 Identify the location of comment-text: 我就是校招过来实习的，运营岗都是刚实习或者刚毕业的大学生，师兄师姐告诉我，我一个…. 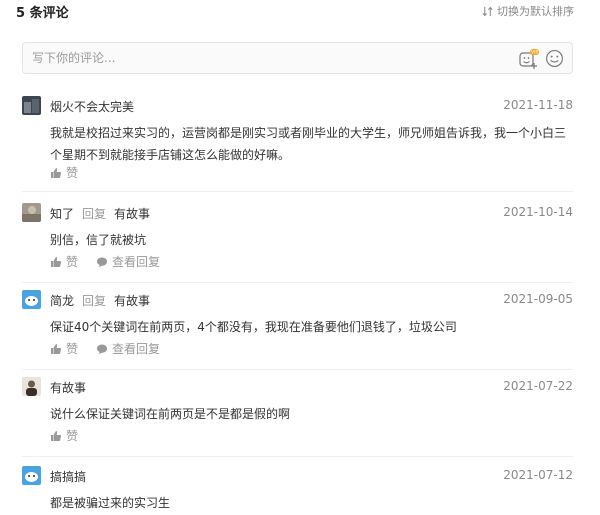
(308, 144).